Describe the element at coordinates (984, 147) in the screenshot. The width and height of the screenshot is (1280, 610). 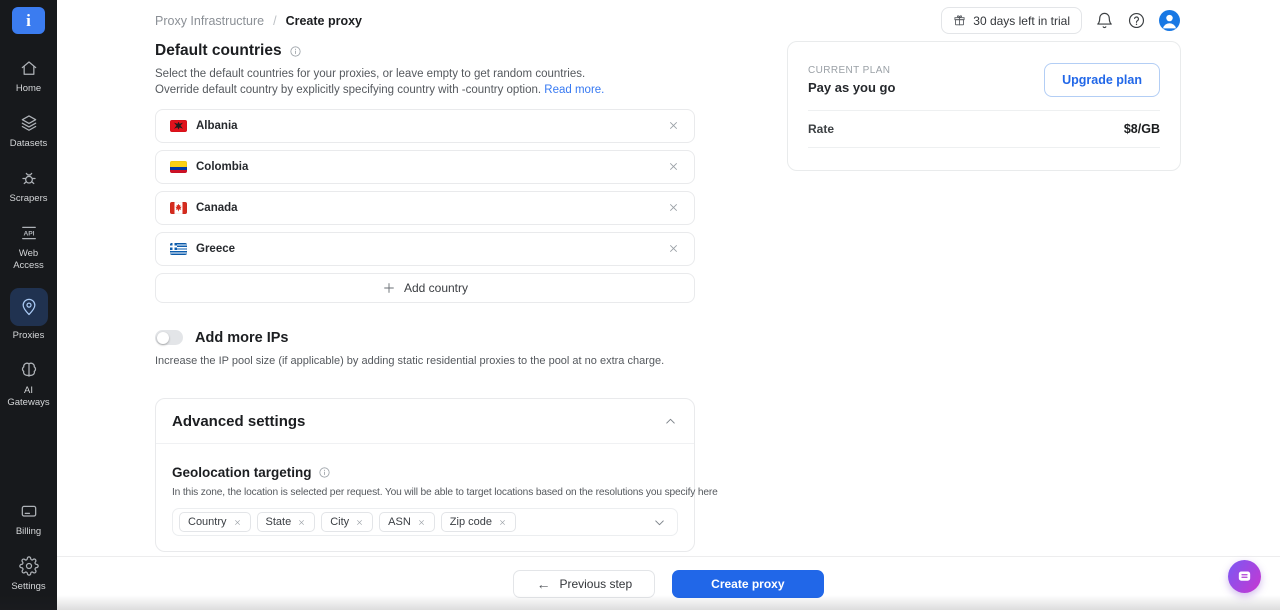
I see `divider` at that location.